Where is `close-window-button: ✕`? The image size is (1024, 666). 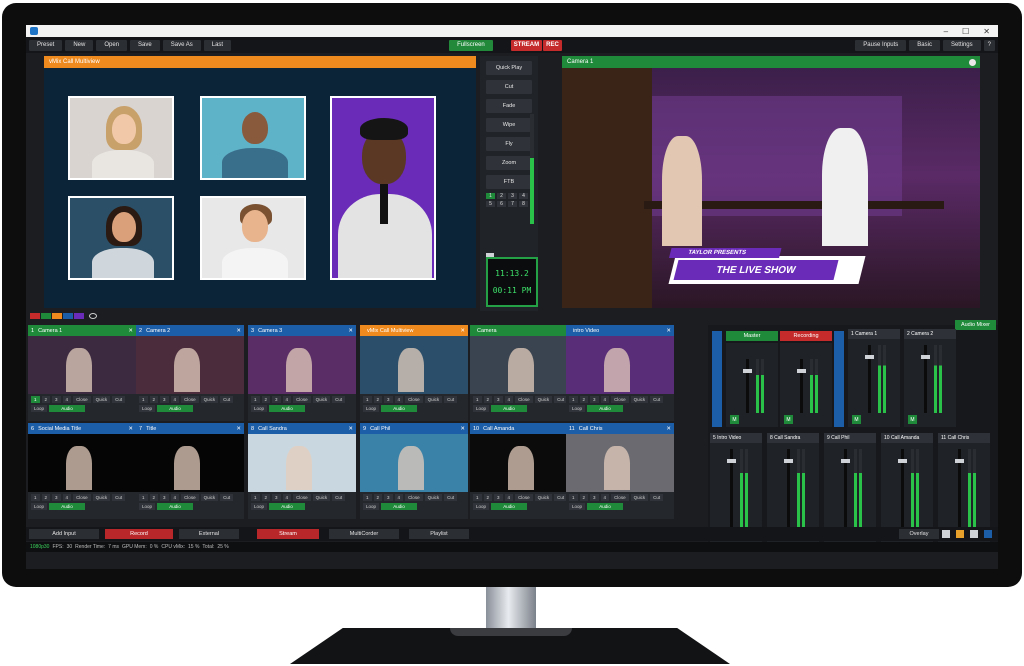
close-window-button: ✕ is located at coordinates (986, 31).